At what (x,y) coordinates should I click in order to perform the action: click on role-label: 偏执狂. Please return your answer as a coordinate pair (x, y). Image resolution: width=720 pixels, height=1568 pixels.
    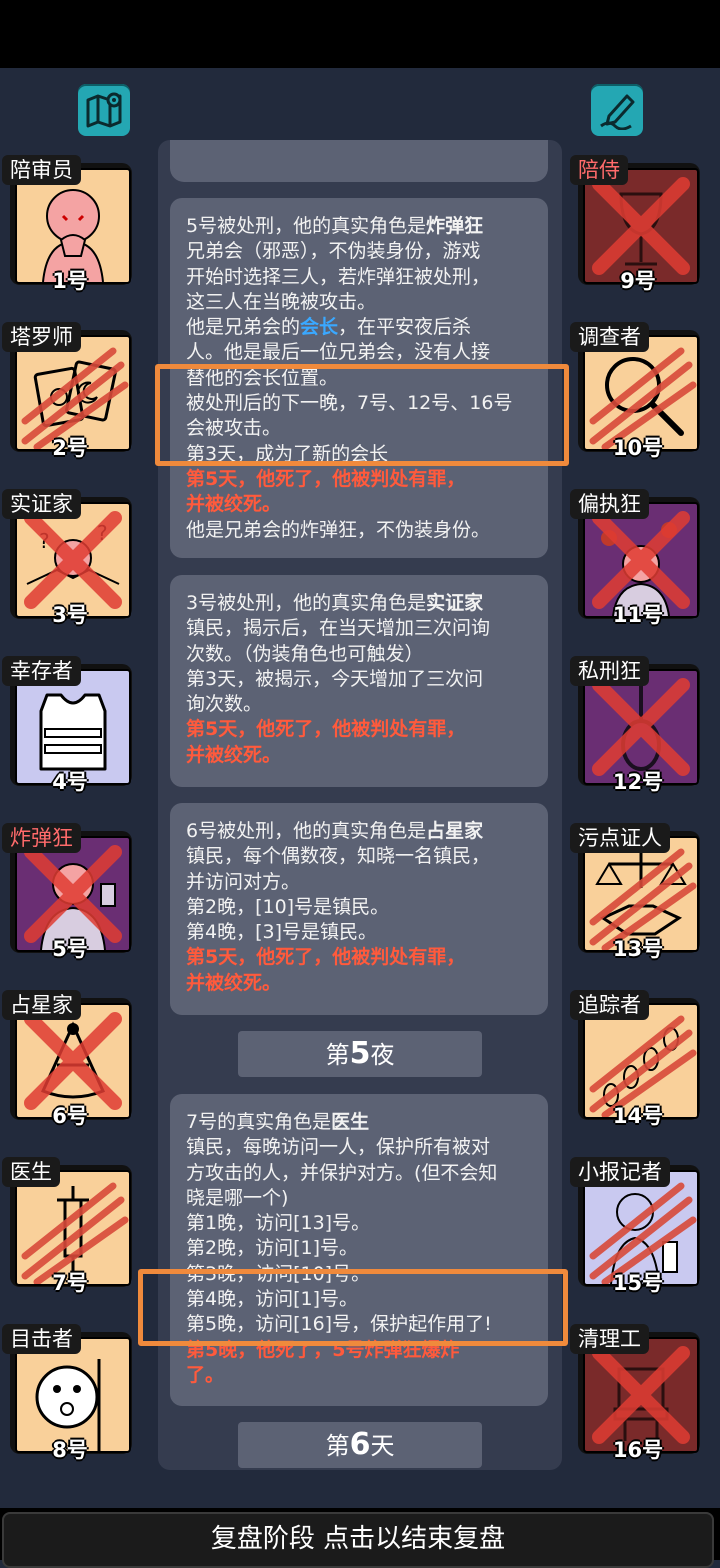
    Looking at the image, I should click on (609, 504).